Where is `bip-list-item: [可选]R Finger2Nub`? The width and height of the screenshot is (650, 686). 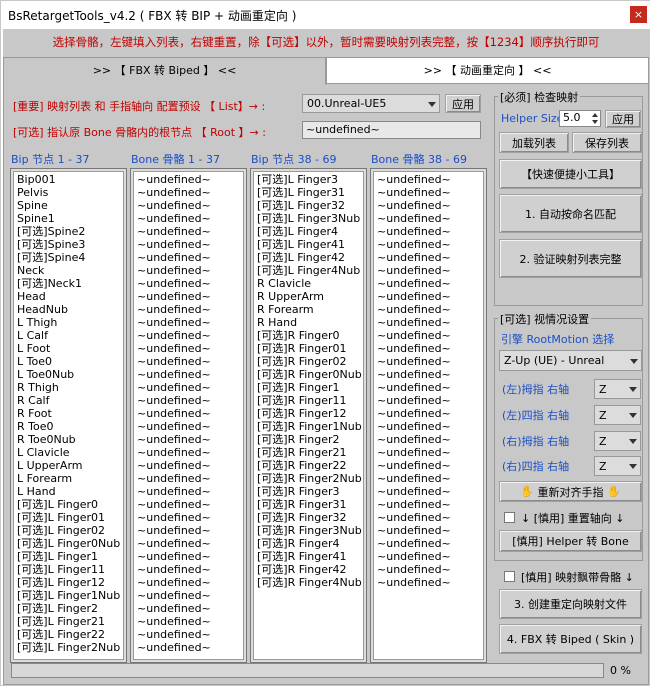 bip-list-item: [可选]R Finger2Nub is located at coordinates (309, 478).